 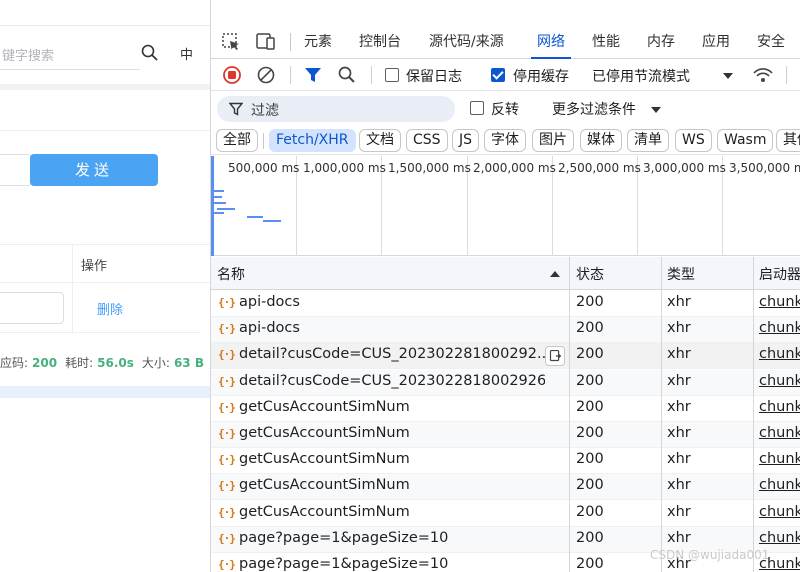 What do you see at coordinates (771, 42) in the screenshot?
I see `tab-security: 安全` at bounding box center [771, 42].